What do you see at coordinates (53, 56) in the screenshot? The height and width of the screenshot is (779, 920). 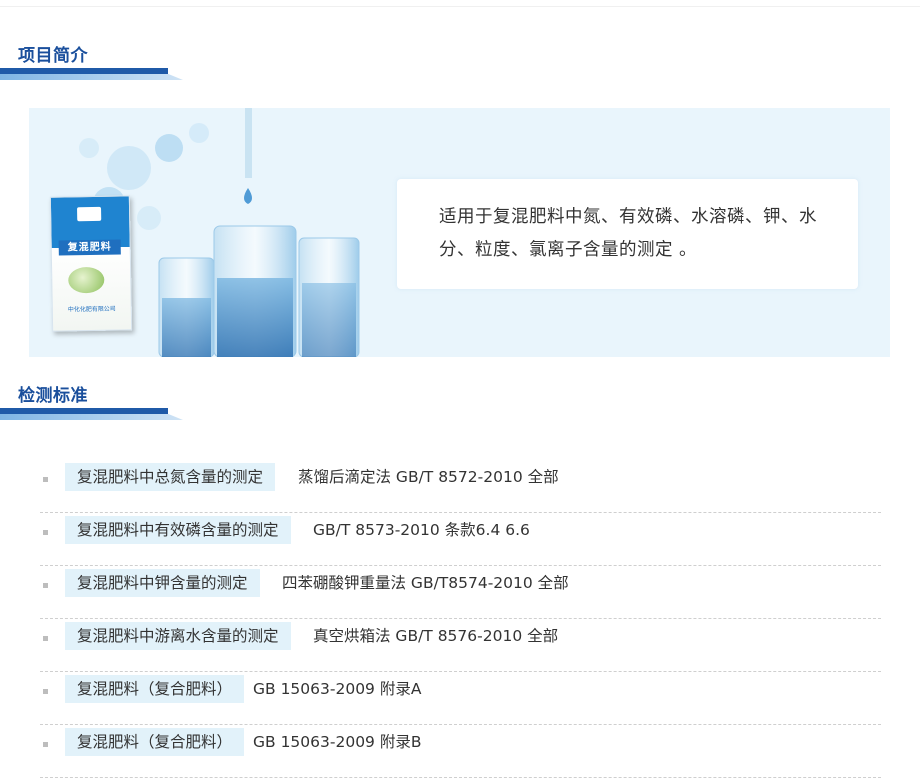 I see `section-title-intro: 项目简介` at bounding box center [53, 56].